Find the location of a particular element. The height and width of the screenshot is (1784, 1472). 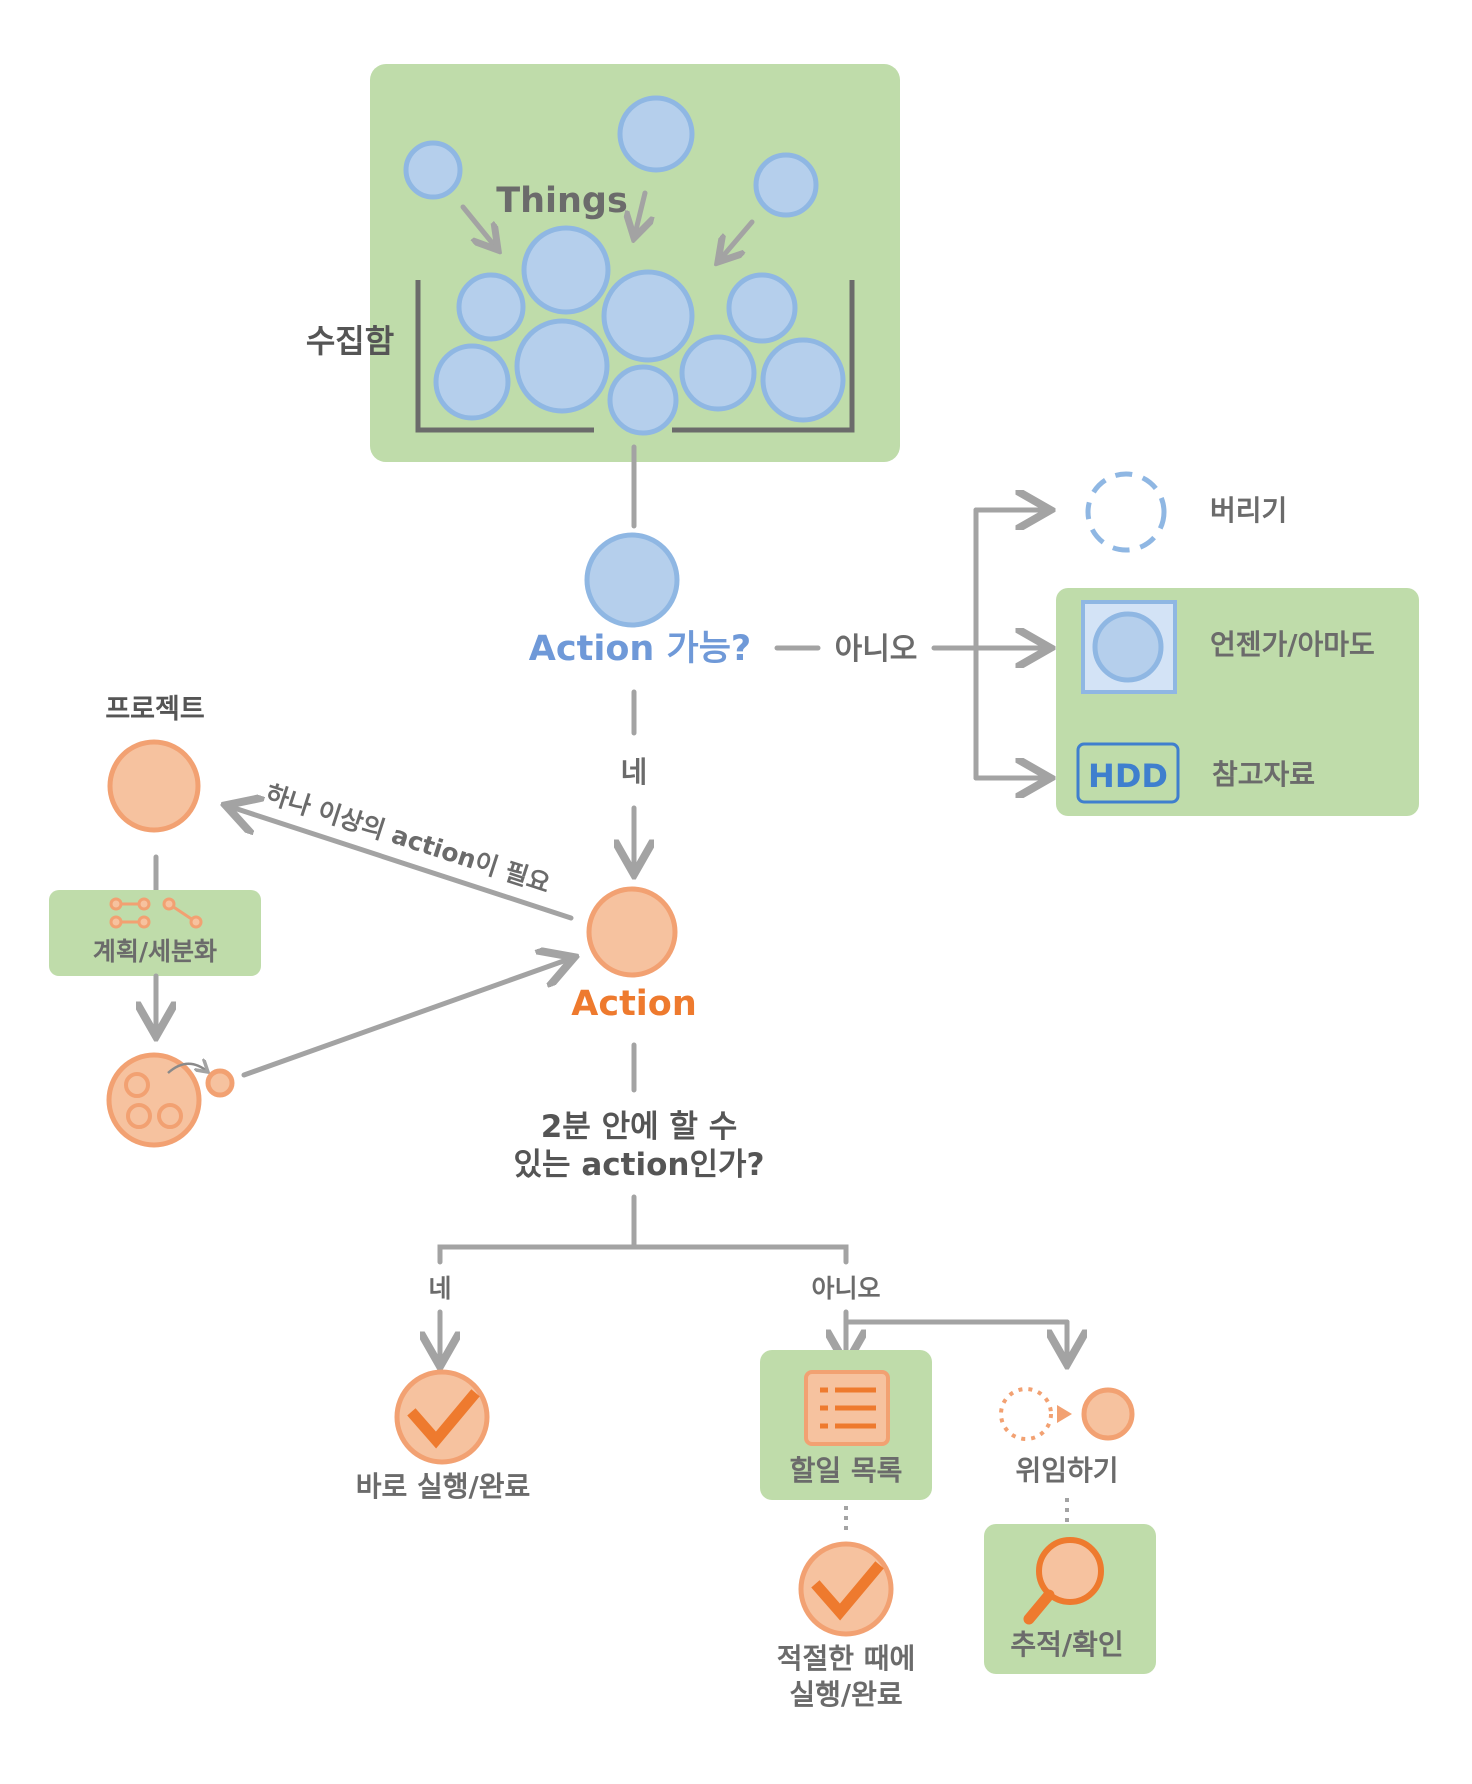

branch-bracket is located at coordinates (643, 1254).